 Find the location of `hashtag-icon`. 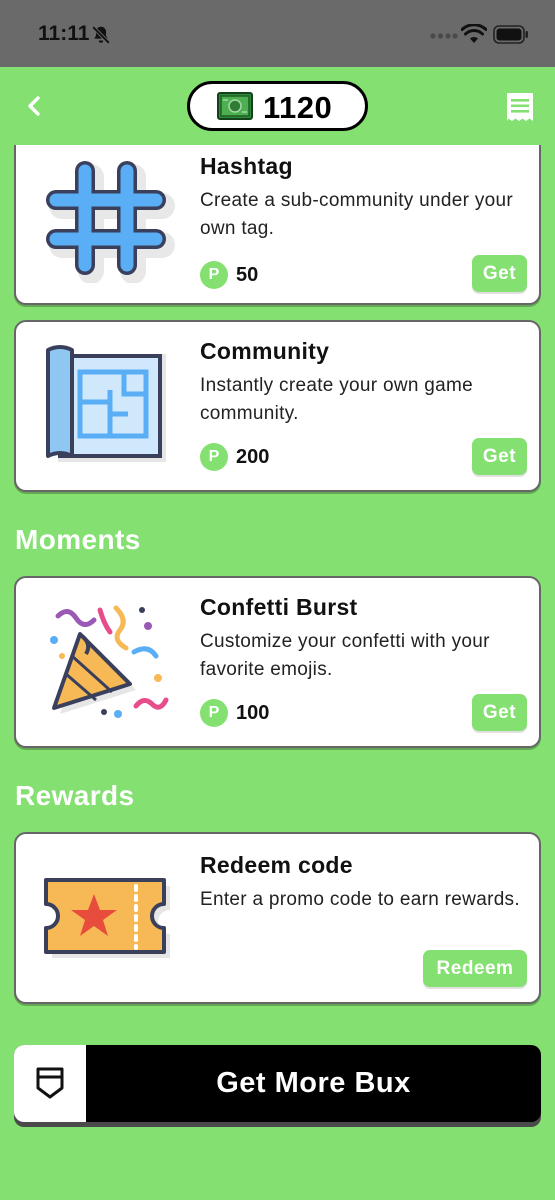

hashtag-icon is located at coordinates (110, 222).